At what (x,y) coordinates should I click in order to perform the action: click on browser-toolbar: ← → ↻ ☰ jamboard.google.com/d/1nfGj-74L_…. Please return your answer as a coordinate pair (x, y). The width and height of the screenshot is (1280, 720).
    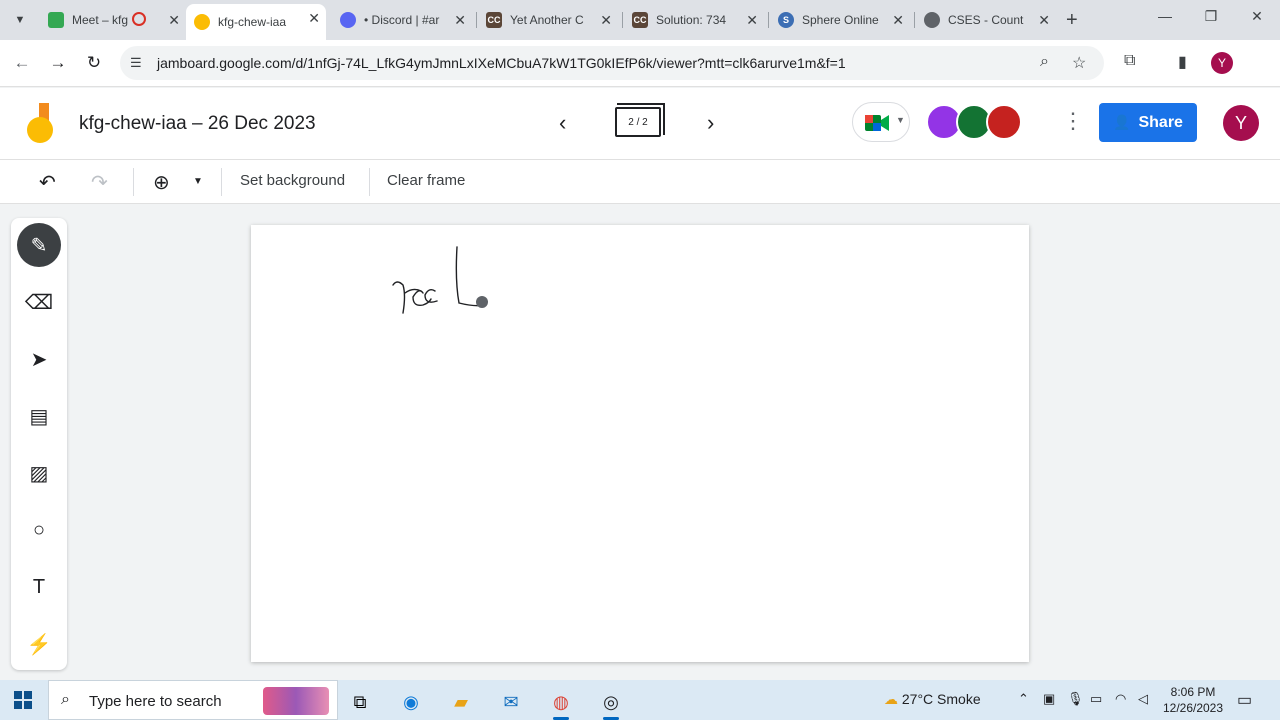
    Looking at the image, I should click on (640, 63).